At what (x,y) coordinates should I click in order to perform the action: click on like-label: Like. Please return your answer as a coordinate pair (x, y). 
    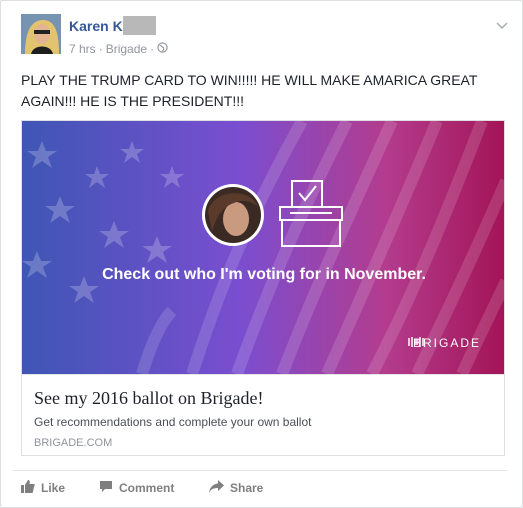
    Looking at the image, I should click on (53, 488).